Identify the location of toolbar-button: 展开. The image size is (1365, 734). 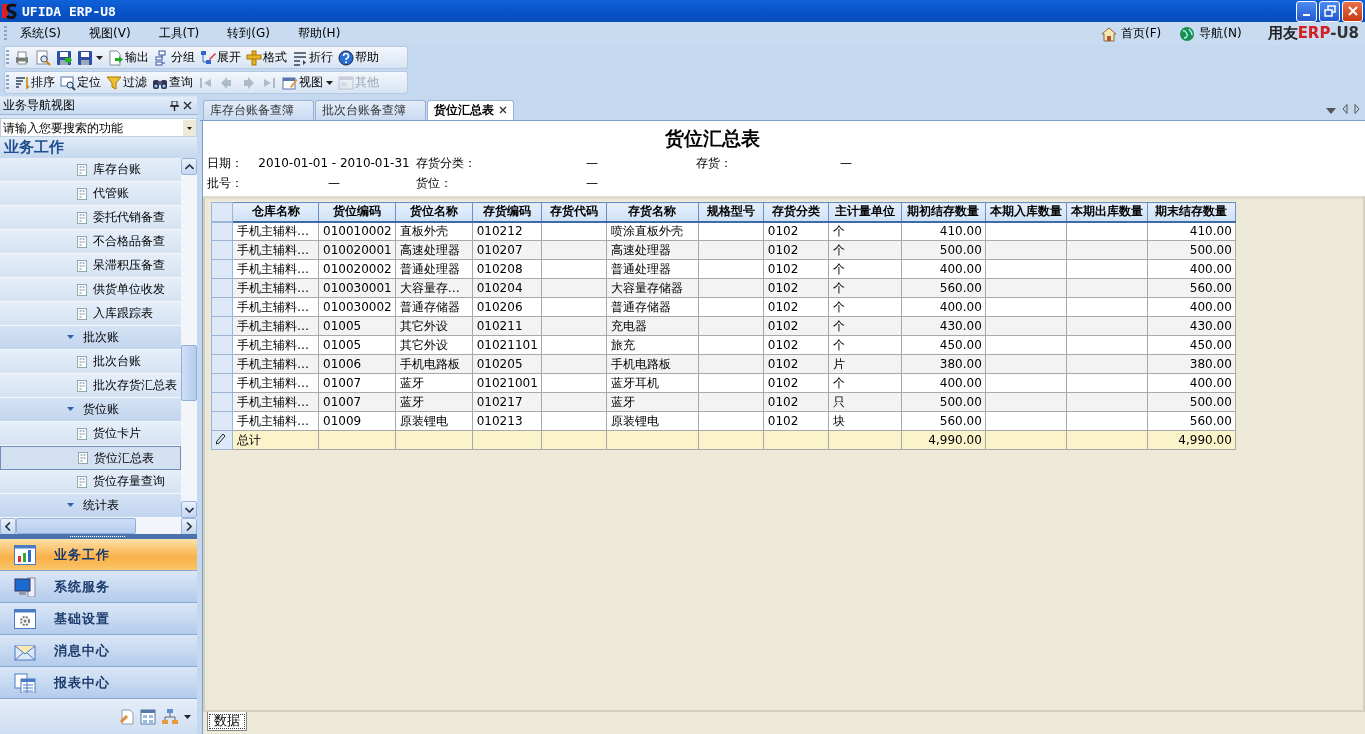
(221, 57).